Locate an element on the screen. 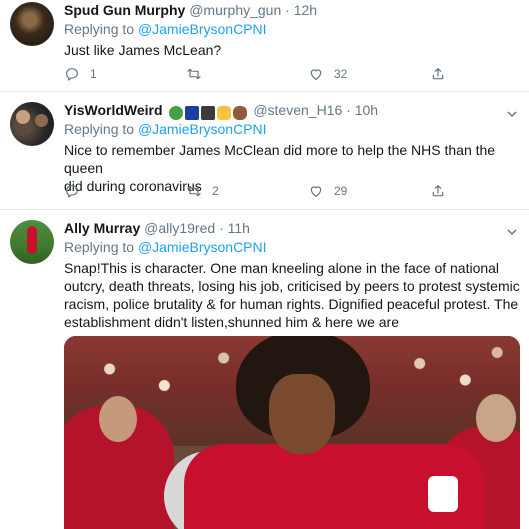 The width and height of the screenshot is (529, 529). name-emojis is located at coordinates (209, 112).